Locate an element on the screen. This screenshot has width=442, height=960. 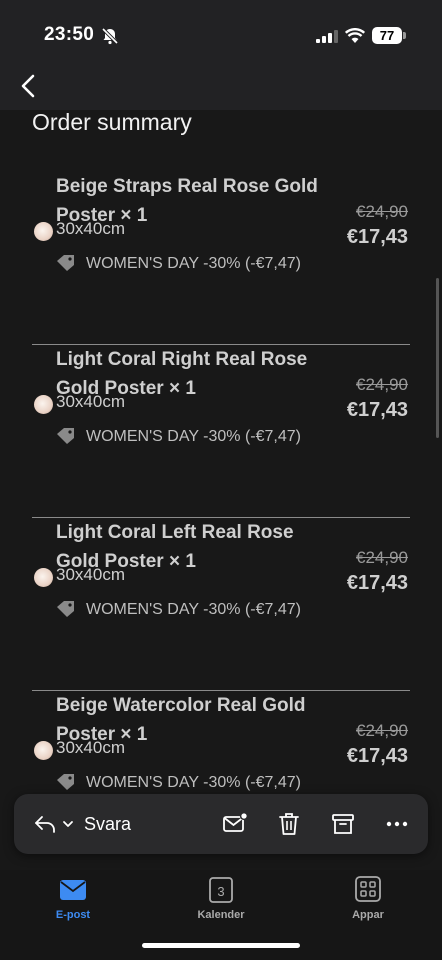
calendar-icon: 3 is located at coordinates (221, 890).